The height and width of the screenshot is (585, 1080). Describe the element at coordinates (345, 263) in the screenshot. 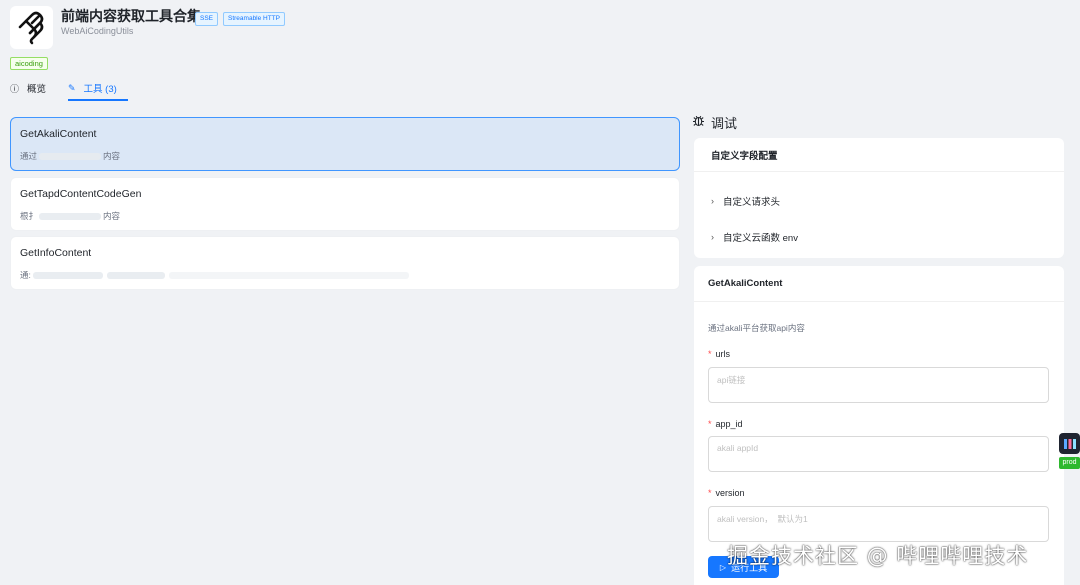

I see `tool-card-getinfocontent: GetInfoContent 通:` at that location.